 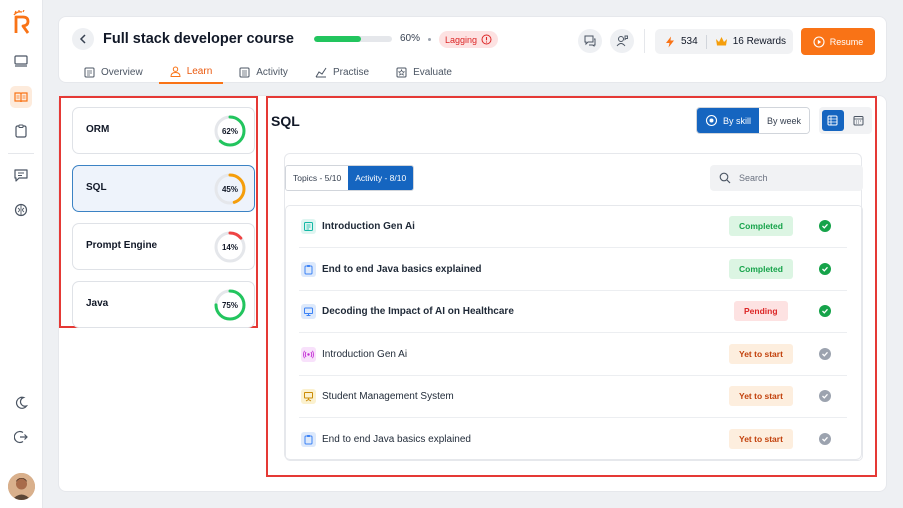 I want to click on app-logo-icon, so click(x=22, y=21).